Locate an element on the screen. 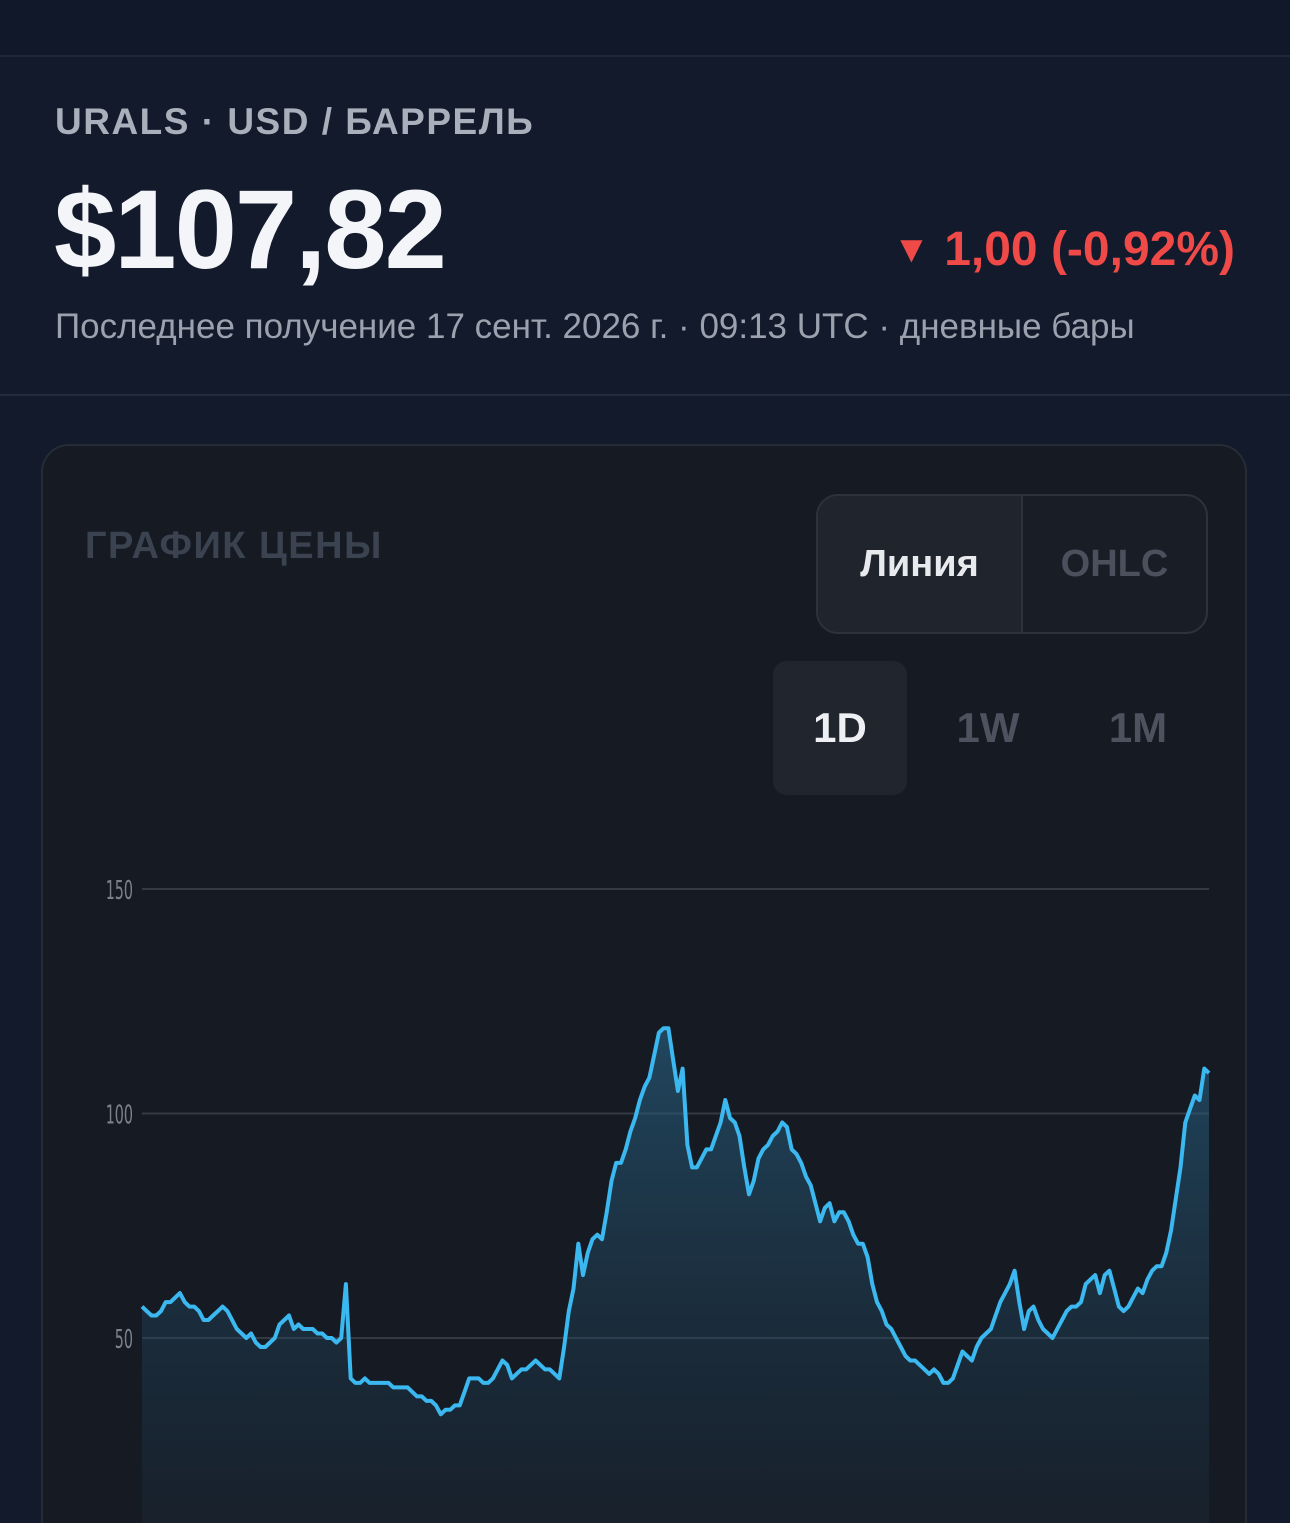 The image size is (1290, 1523). down-arrow-icon: ▼ is located at coordinates (911, 250).